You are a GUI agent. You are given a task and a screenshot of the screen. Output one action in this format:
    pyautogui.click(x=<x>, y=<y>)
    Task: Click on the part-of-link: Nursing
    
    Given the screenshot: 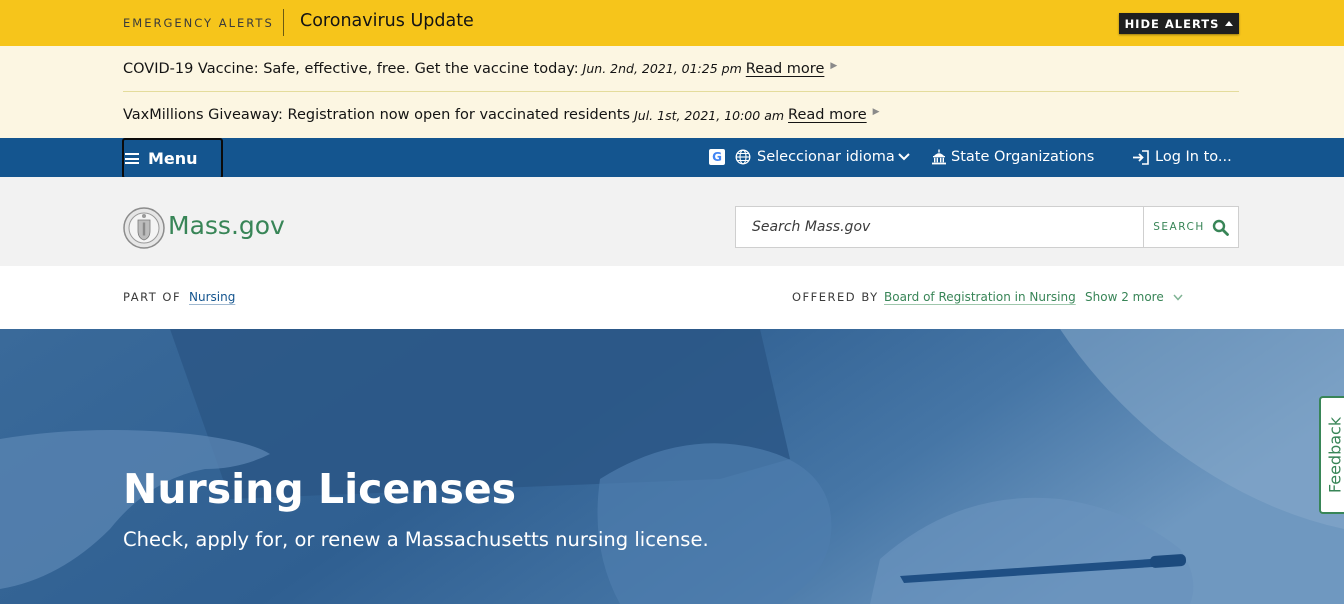 What is the action you would take?
    pyautogui.click(x=212, y=297)
    